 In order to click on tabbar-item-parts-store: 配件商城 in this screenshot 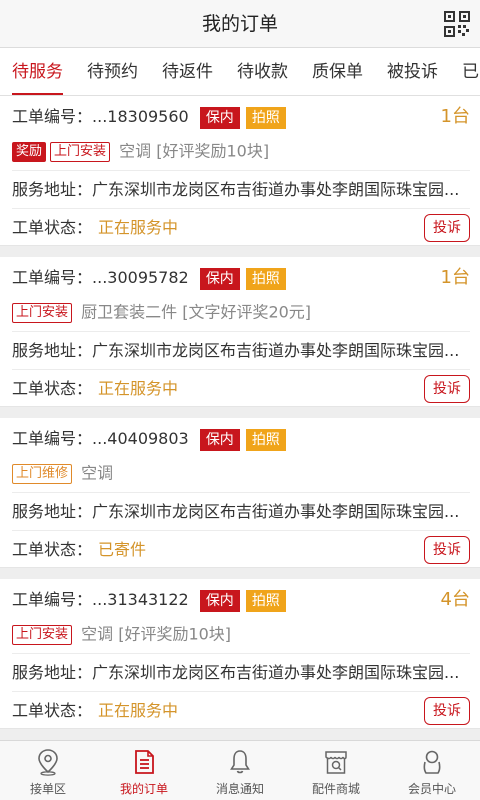, I will do `click(336, 770)`.